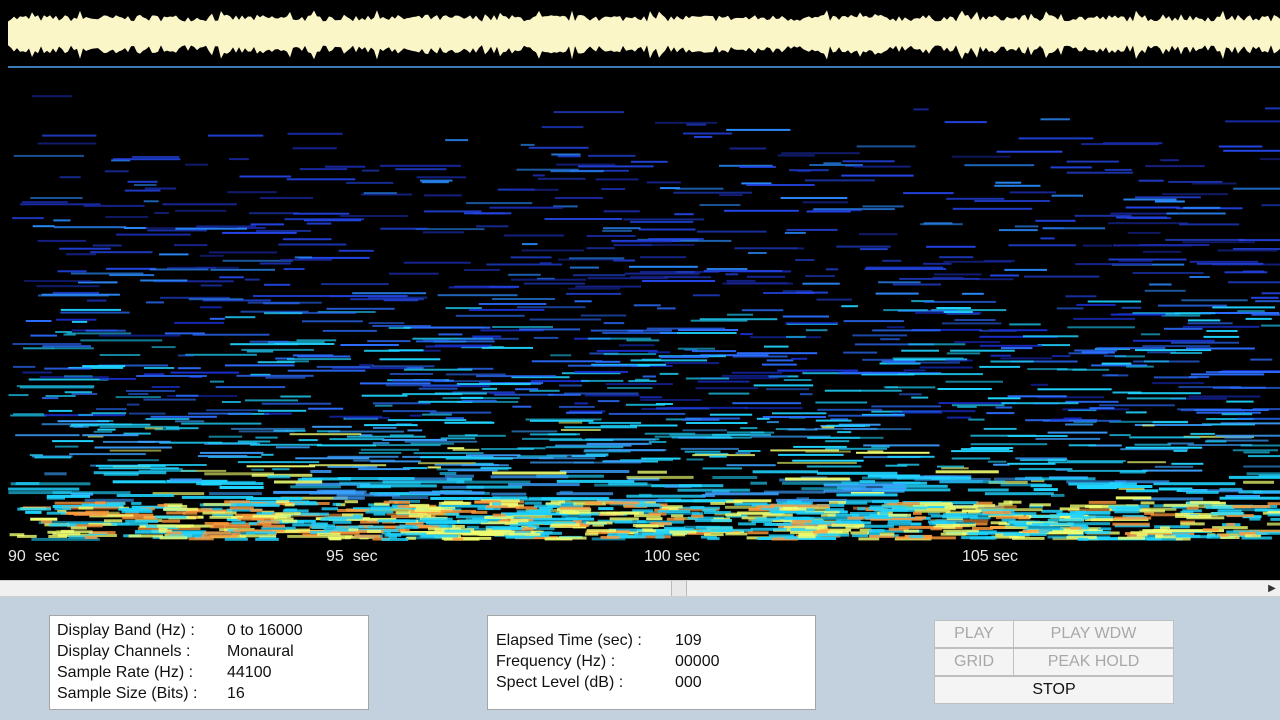 This screenshot has width=1280, height=720. What do you see at coordinates (1054, 690) in the screenshot?
I see `stop-button: STOP` at bounding box center [1054, 690].